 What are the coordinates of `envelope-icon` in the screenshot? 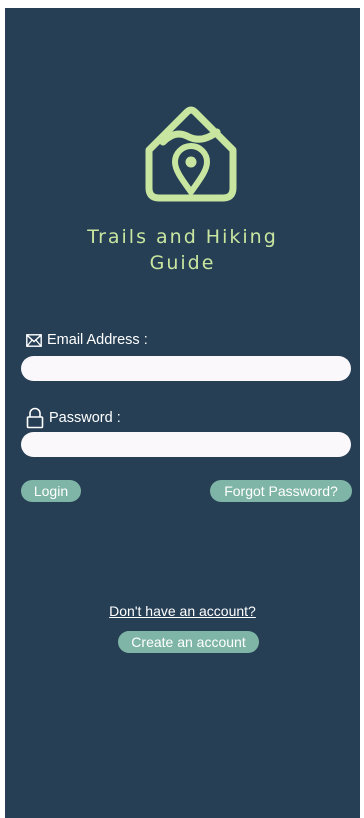 It's located at (34, 340).